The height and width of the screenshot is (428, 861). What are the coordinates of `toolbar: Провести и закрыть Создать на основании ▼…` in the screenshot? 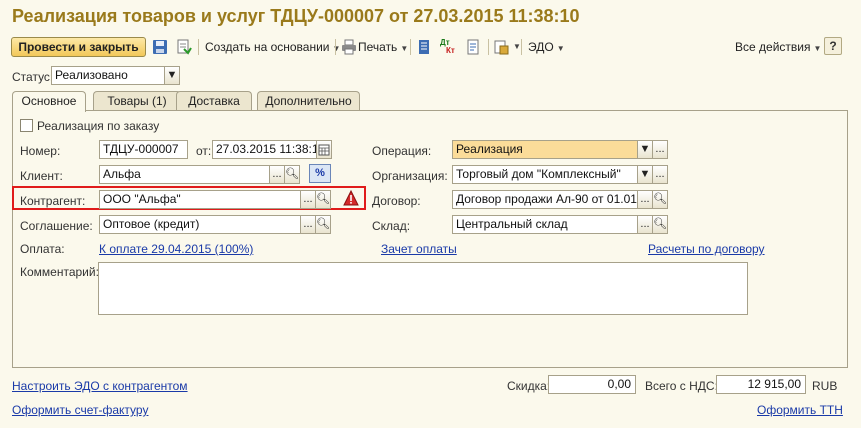 It's located at (430, 47).